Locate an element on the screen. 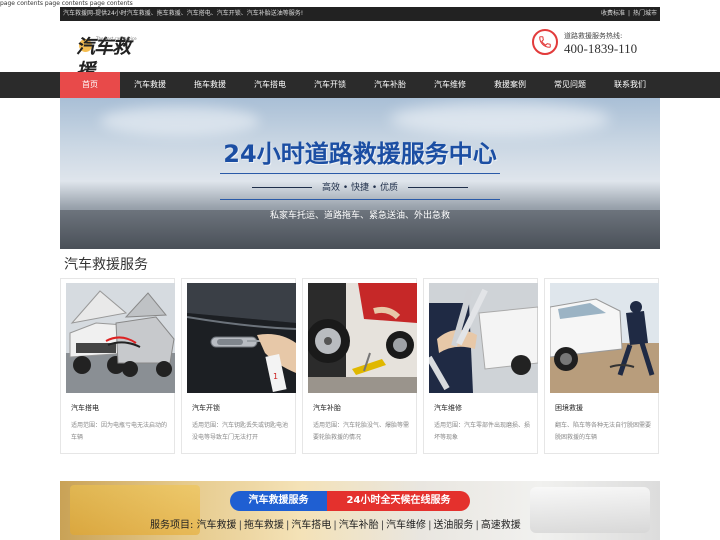  card-title: 汽车维修 is located at coordinates (448, 408).